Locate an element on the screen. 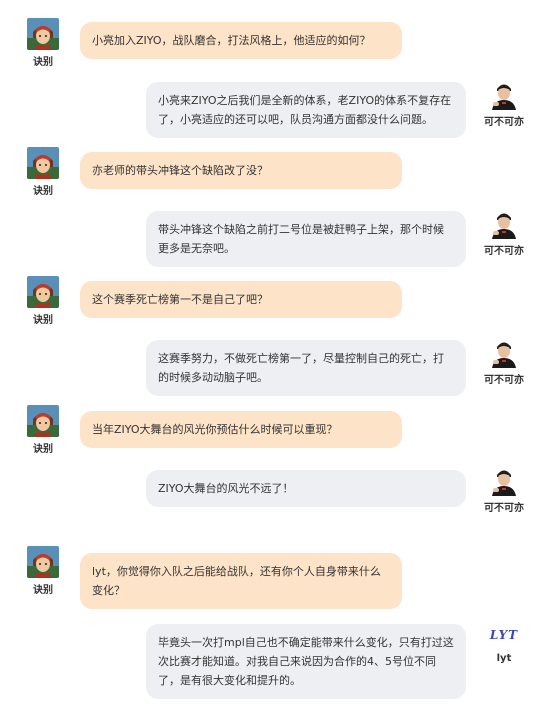 Image resolution: width=539 pixels, height=708 pixels. answer-bubble: ZIYO大舞台的风光不远了！ is located at coordinates (306, 488).